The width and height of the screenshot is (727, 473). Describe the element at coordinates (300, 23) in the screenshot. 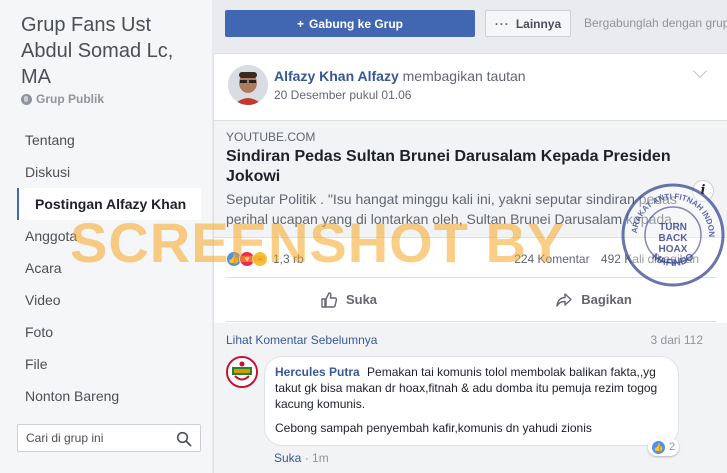

I see `plus-icon: +` at that location.